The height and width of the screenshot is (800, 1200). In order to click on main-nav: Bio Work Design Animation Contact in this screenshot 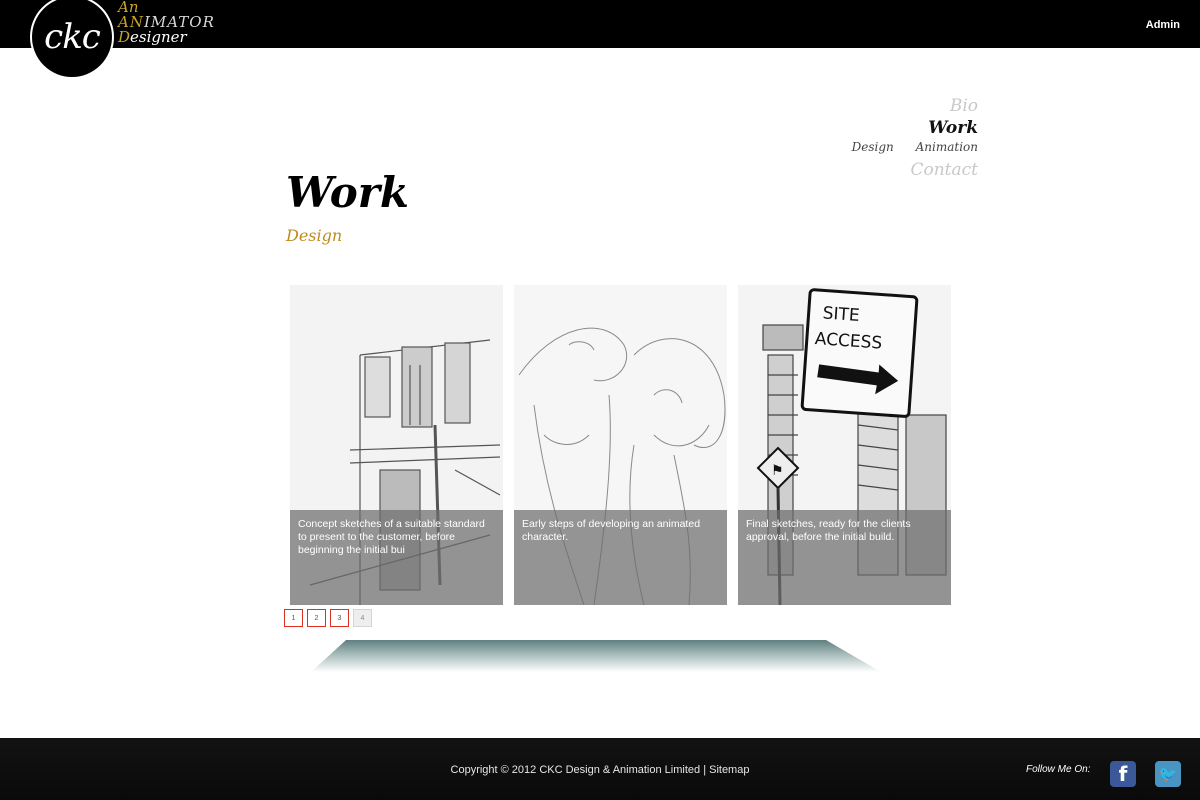, I will do `click(906, 139)`.